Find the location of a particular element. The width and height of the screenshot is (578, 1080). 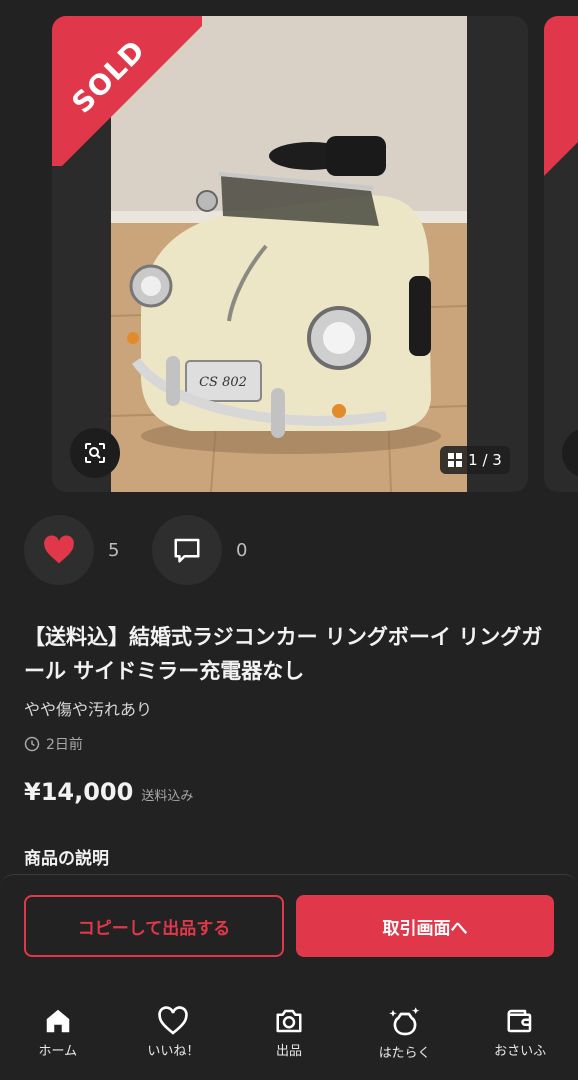

social-actions: 5 0 is located at coordinates (145, 550).